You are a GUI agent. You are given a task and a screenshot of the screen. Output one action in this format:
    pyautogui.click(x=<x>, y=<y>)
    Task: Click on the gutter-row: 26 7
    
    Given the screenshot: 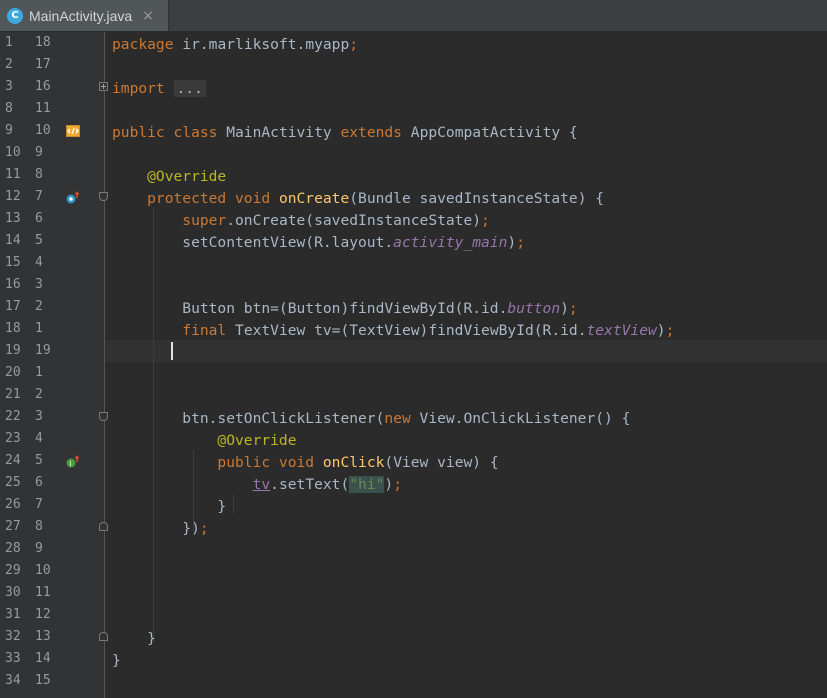 What is the action you would take?
    pyautogui.click(x=52, y=505)
    